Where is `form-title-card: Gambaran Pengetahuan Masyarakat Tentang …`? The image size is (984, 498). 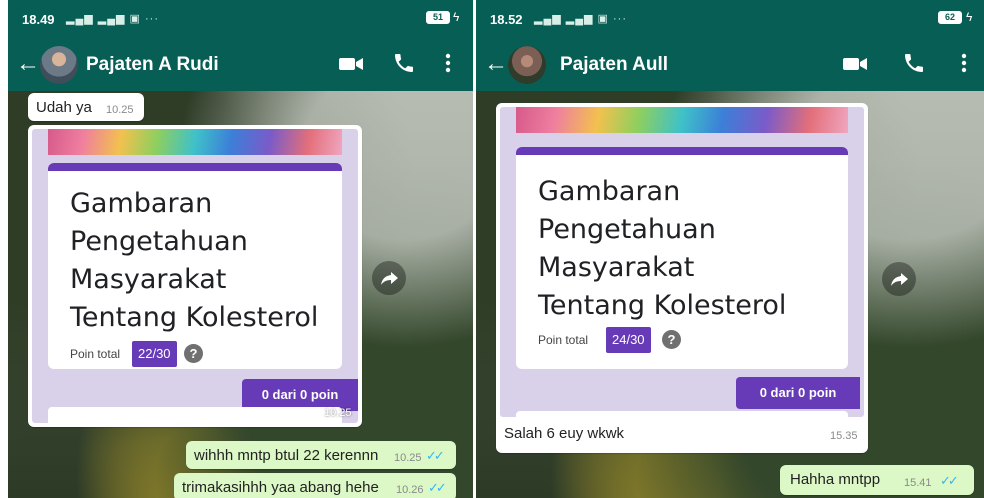
form-title-card: Gambaran Pengetahuan Masyarakat Tentang … is located at coordinates (195, 266).